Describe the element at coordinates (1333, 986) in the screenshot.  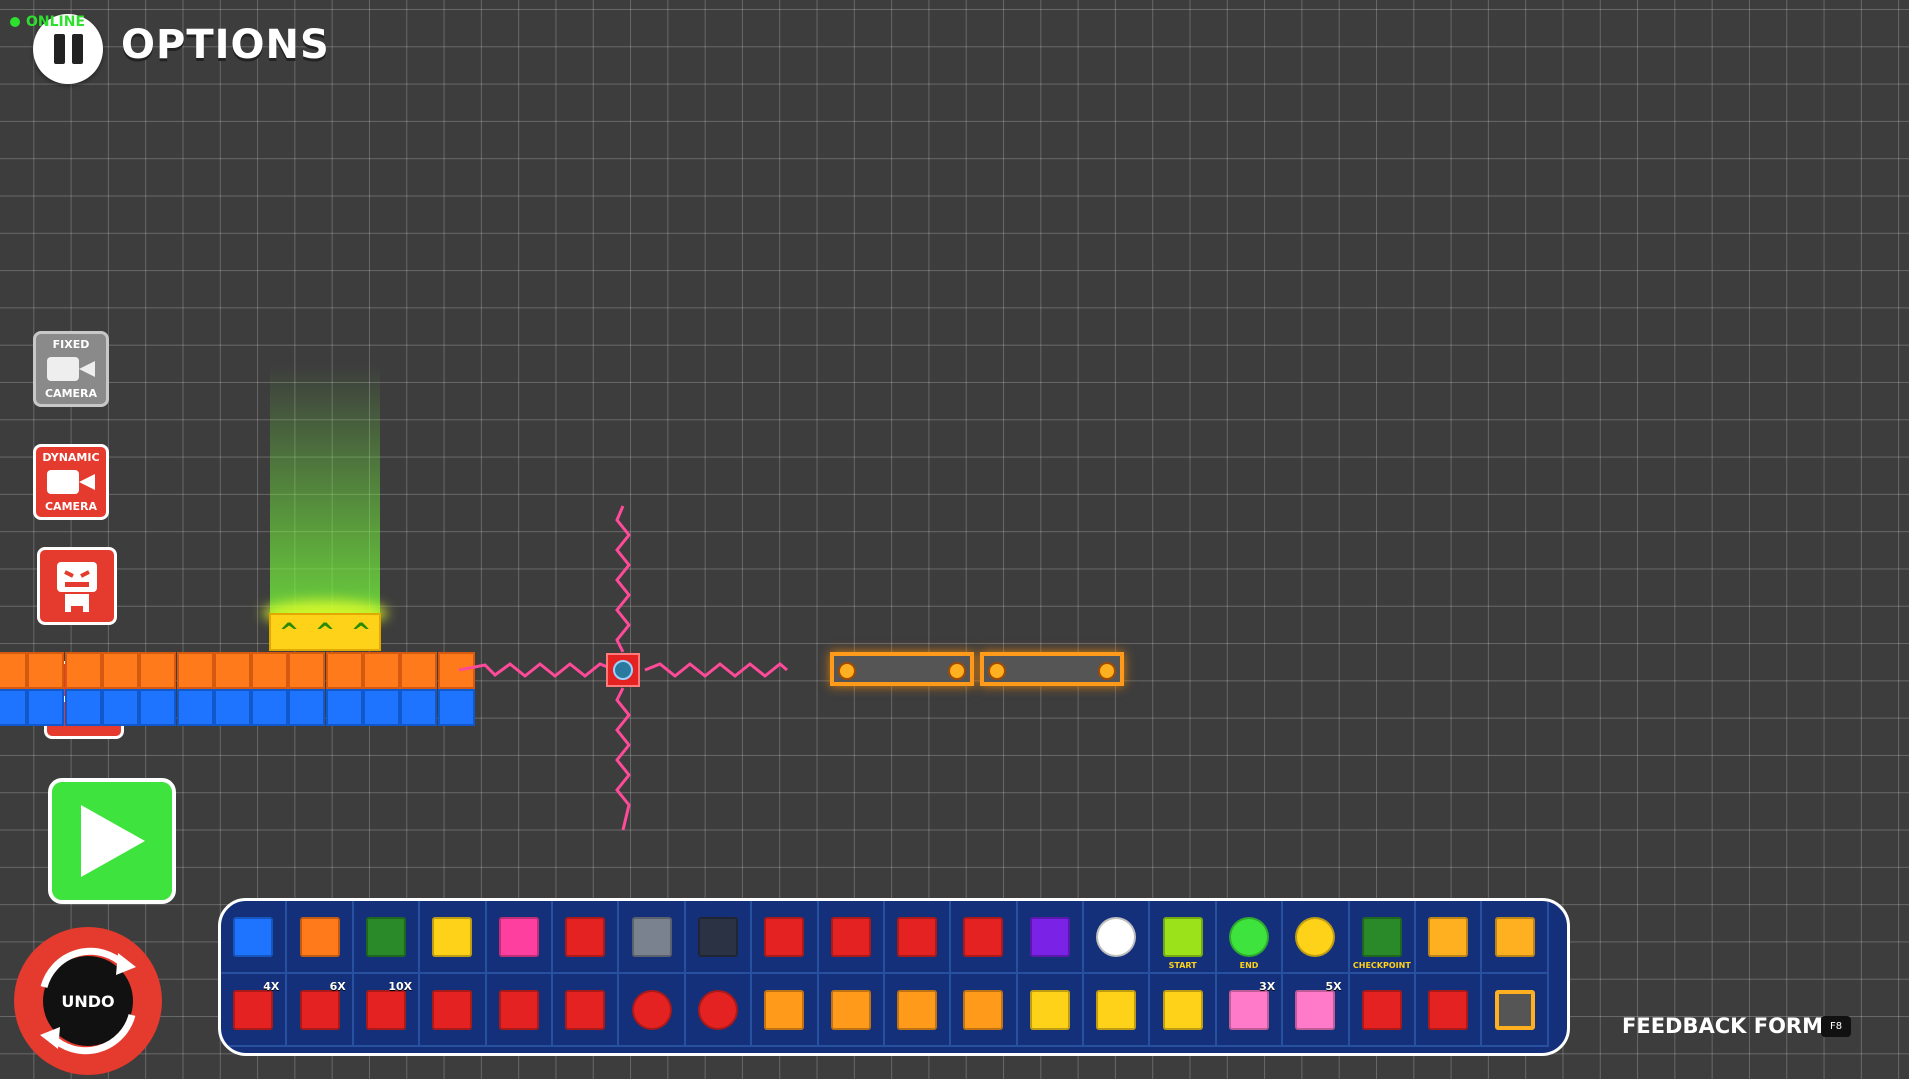
I see `palette-item-label: 5X` at that location.